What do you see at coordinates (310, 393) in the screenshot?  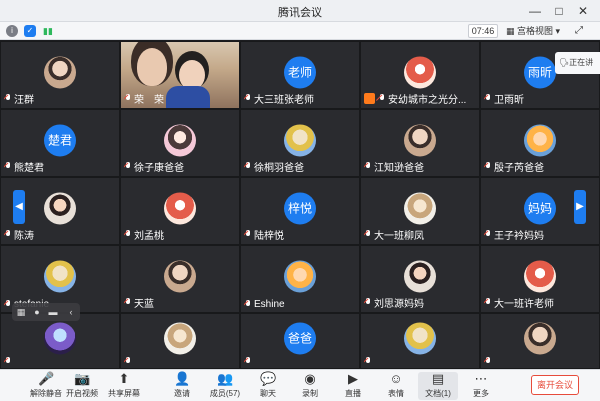 I see `toolbar-button-label: 录制` at bounding box center [310, 393].